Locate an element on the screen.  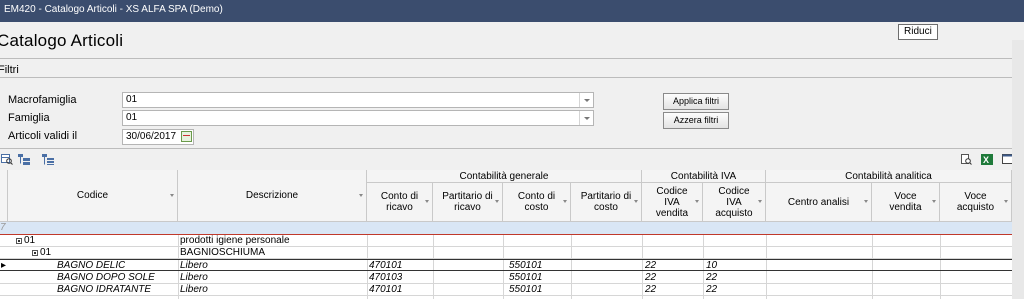
toolbar-divider is located at coordinates (506, 148).